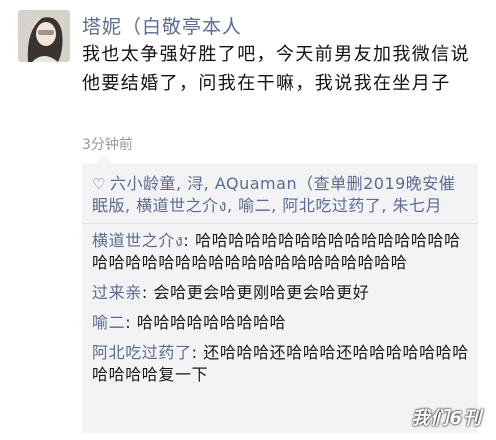 The image size is (496, 440). What do you see at coordinates (206, 322) in the screenshot?
I see `comment-text: : 哈哈哈哈哈哈哈哈哈` at bounding box center [206, 322].